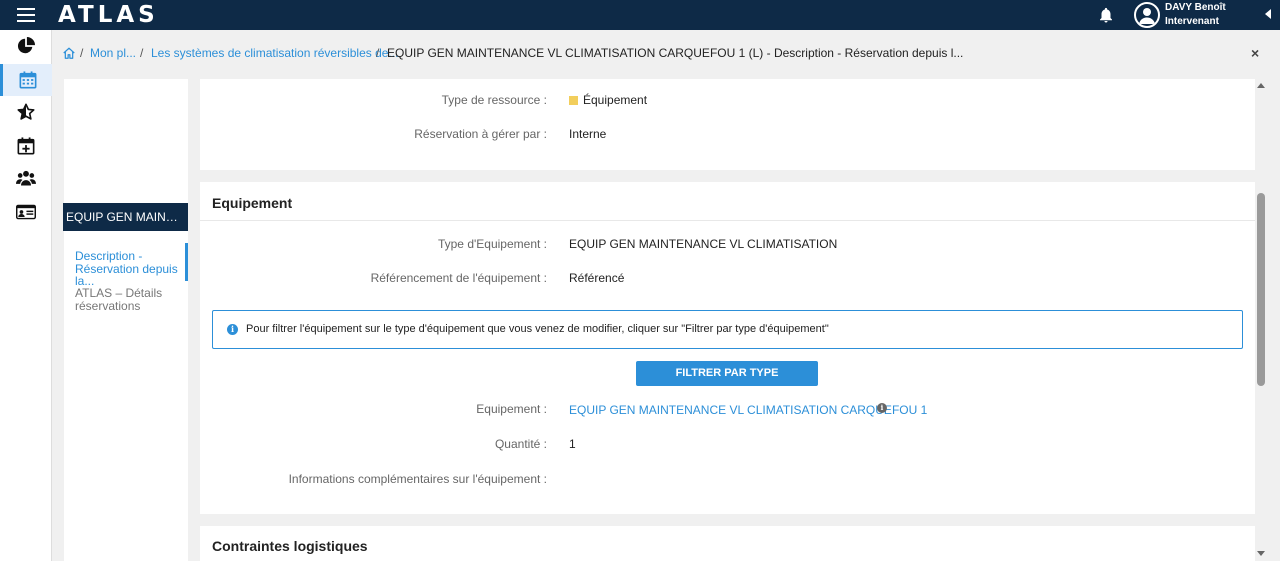 The height and width of the screenshot is (561, 1280). I want to click on resource-type-label: Type de ressource :, so click(494, 100).